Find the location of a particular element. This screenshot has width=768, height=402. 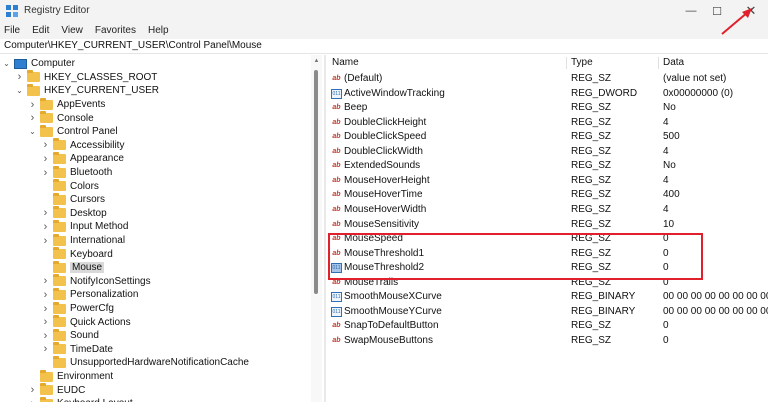

value-row: ab DoubleClickSpeed REG_SZ 500 is located at coordinates (548, 137).